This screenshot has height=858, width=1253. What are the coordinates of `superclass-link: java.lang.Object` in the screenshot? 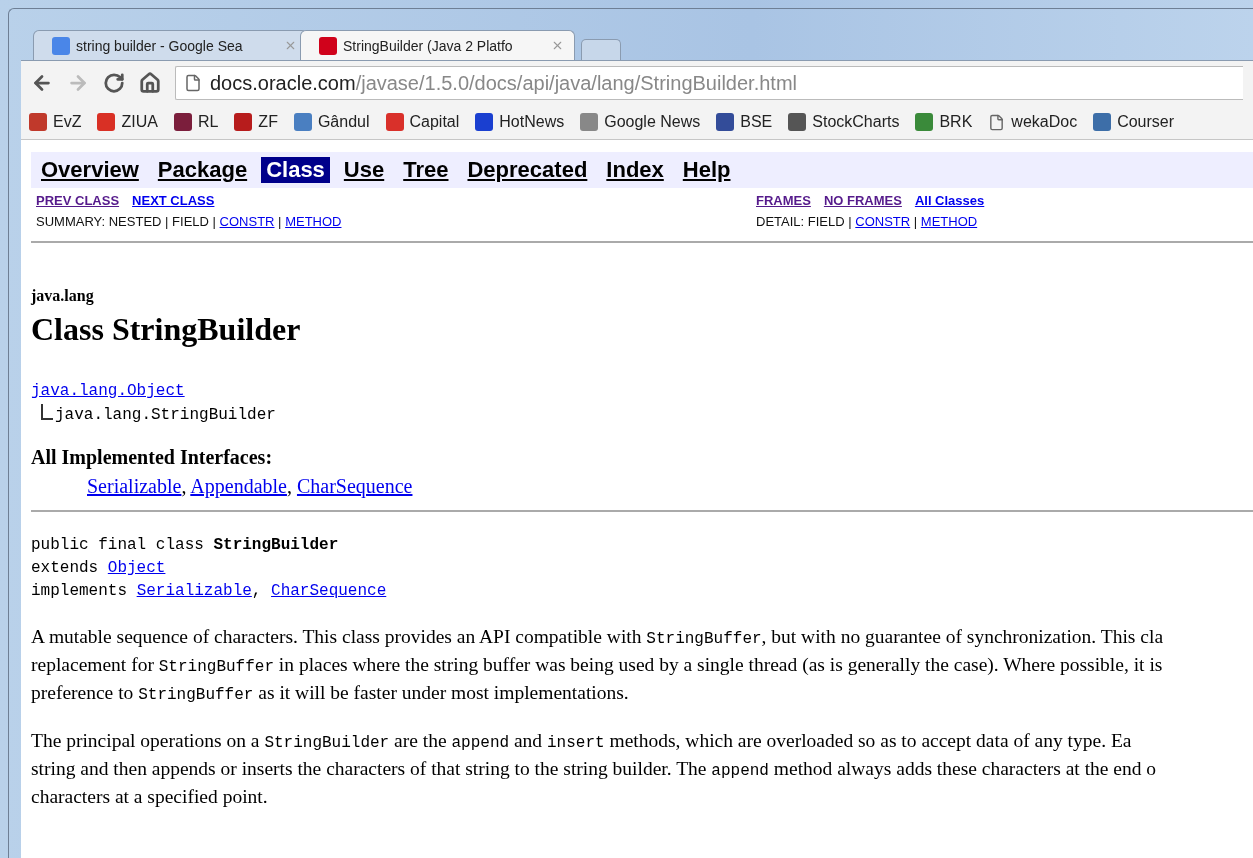 It's located at (108, 391).